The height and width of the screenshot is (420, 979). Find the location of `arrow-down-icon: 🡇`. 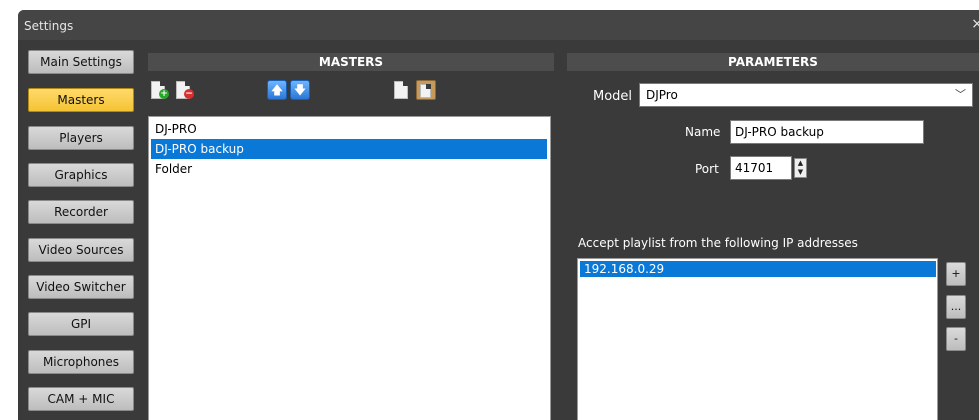

arrow-down-icon: 🡇 is located at coordinates (300, 90).